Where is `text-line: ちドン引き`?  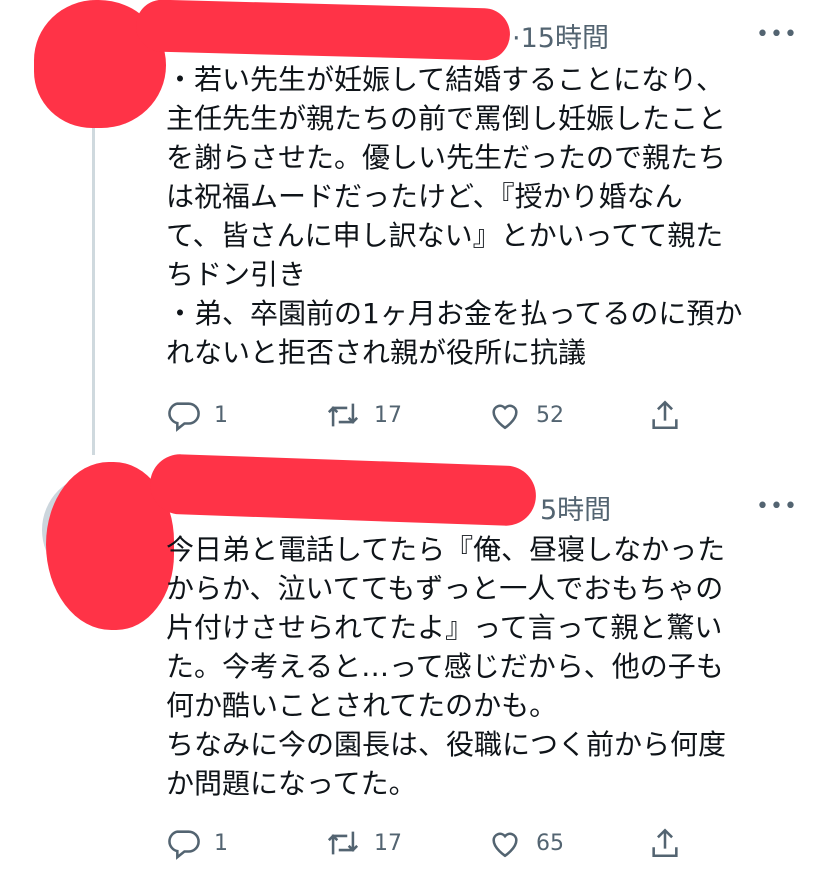
text-line: ちドン引き is located at coordinates (236, 274).